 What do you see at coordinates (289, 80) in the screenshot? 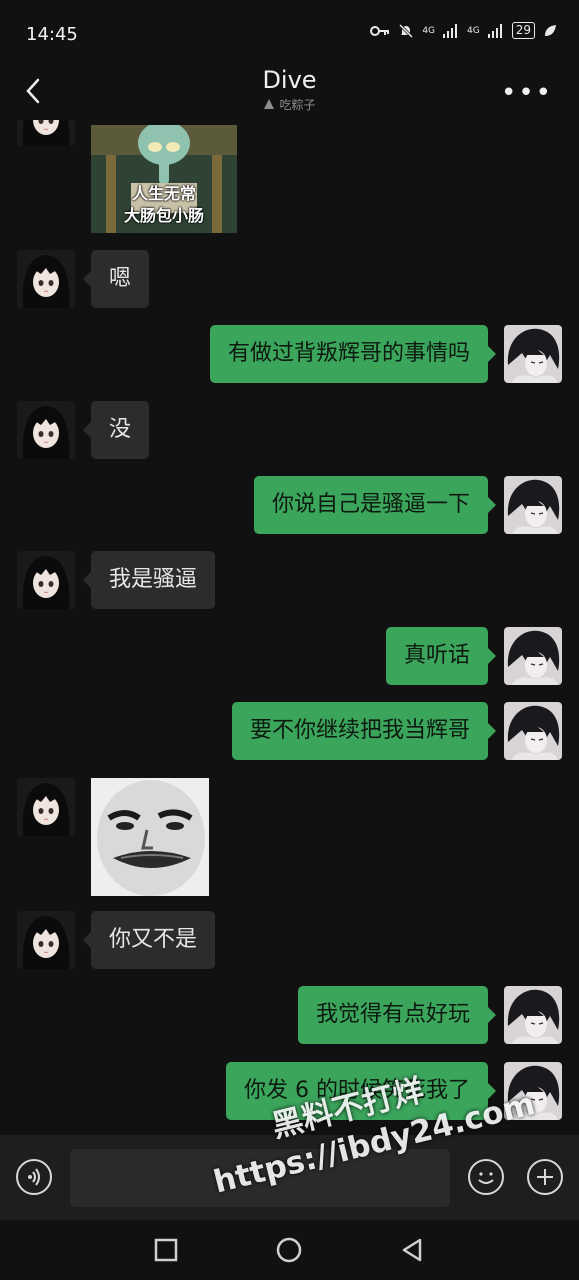
I see `chat-title: Dive` at bounding box center [289, 80].